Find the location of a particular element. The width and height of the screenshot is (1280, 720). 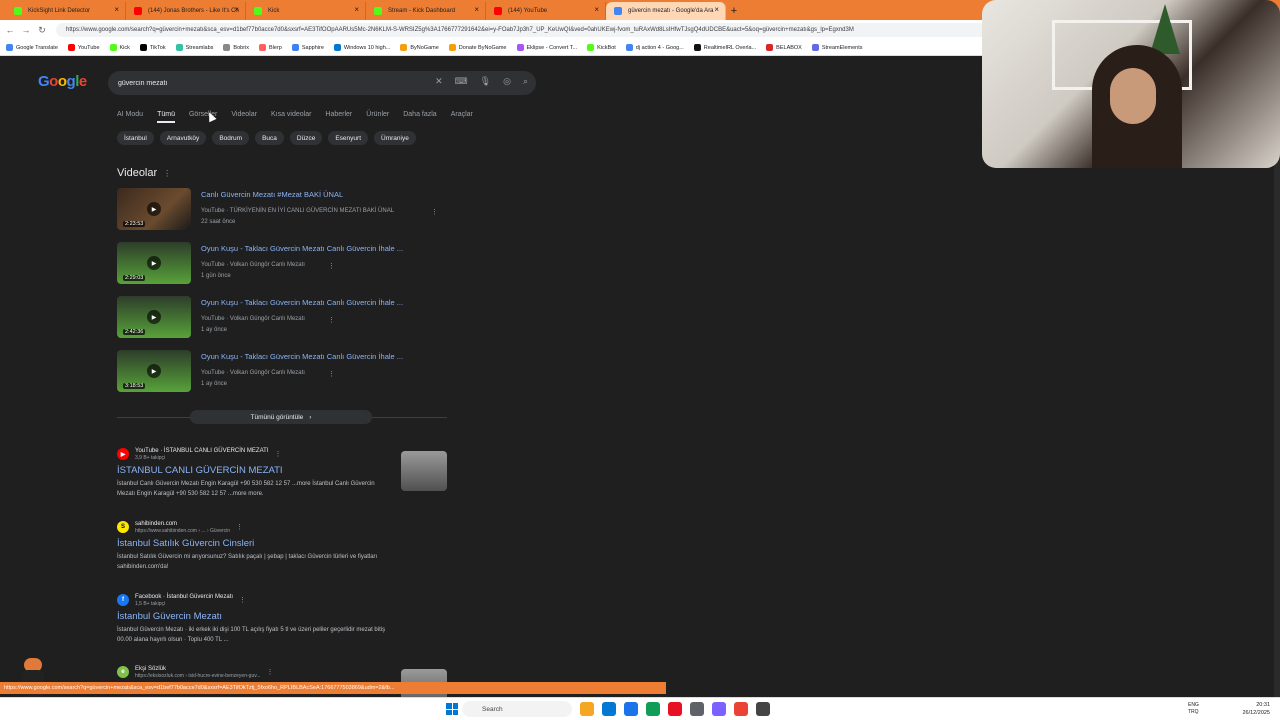

refine-chip: Ümraniye is located at coordinates (395, 138).